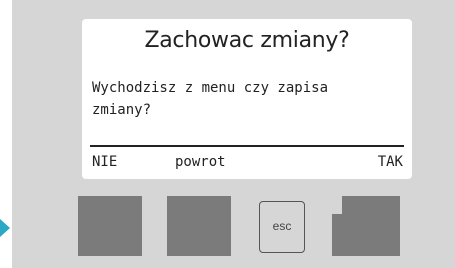 The image size is (455, 268). What do you see at coordinates (247, 40) in the screenshot?
I see `dialog-title: Zachowac zmiany?` at bounding box center [247, 40].